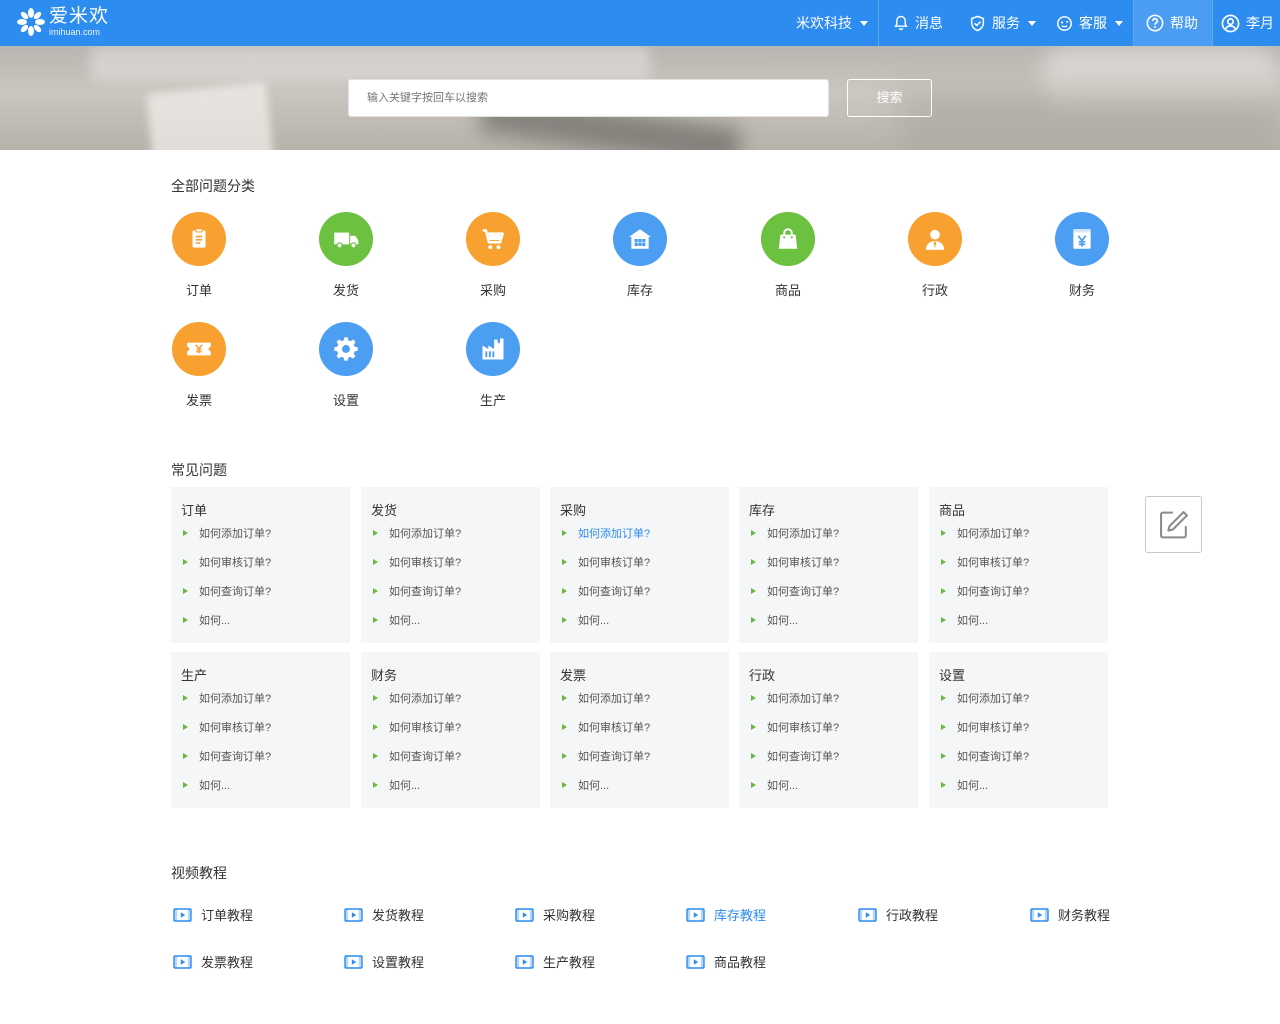 The width and height of the screenshot is (1280, 1024). What do you see at coordinates (1173, 524) in the screenshot?
I see `feedback-edit-button` at bounding box center [1173, 524].